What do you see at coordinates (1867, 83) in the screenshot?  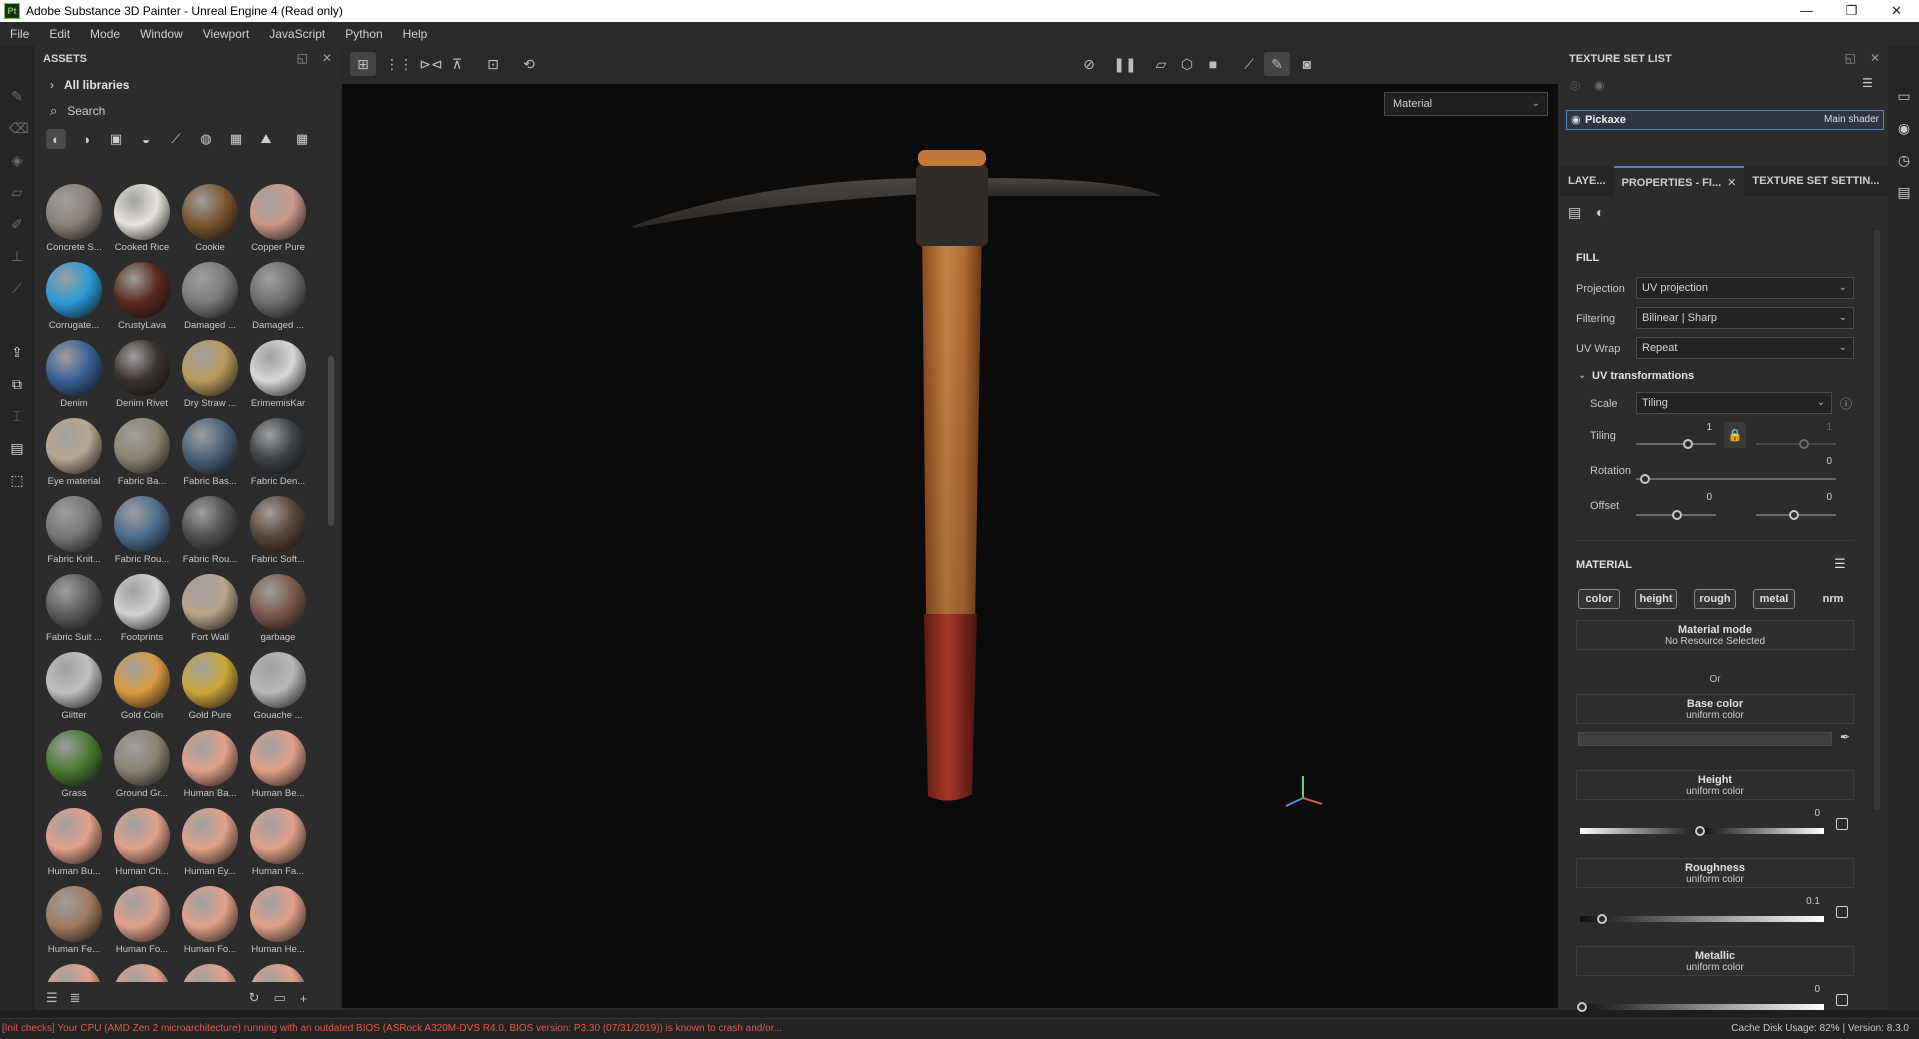 I see `menu-lines-icon: ☰` at bounding box center [1867, 83].